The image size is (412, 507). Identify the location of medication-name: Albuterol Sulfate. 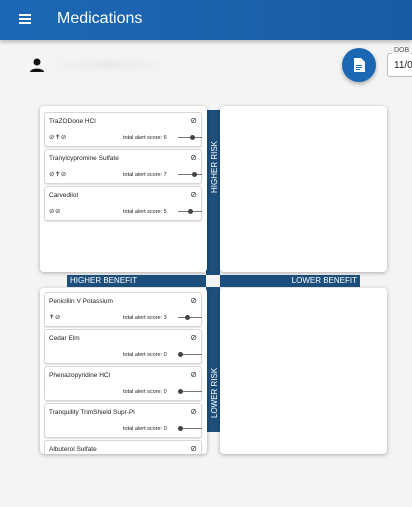
(73, 449).